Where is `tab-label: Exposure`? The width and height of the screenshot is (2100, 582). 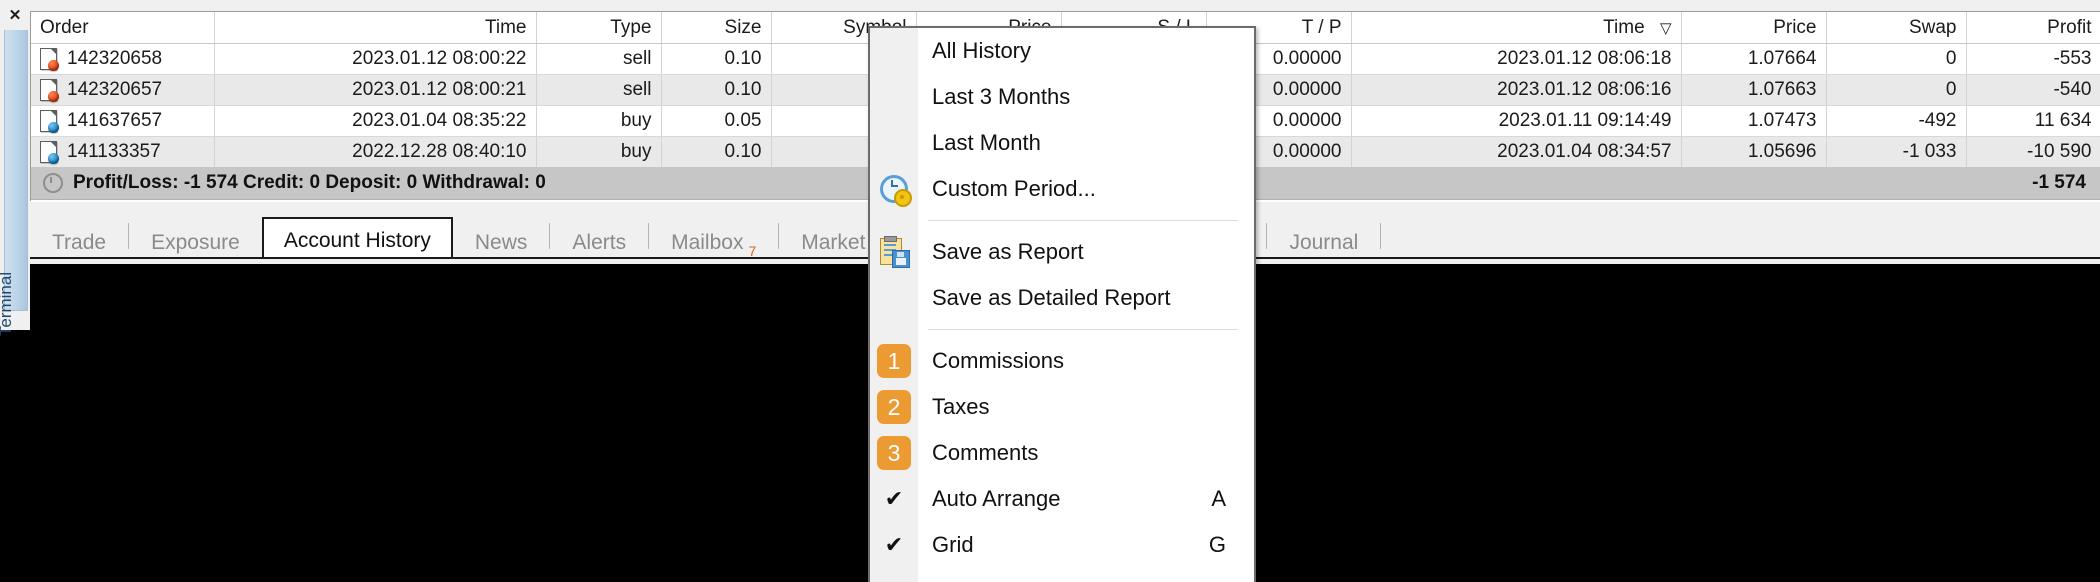
tab-label: Exposure is located at coordinates (195, 242).